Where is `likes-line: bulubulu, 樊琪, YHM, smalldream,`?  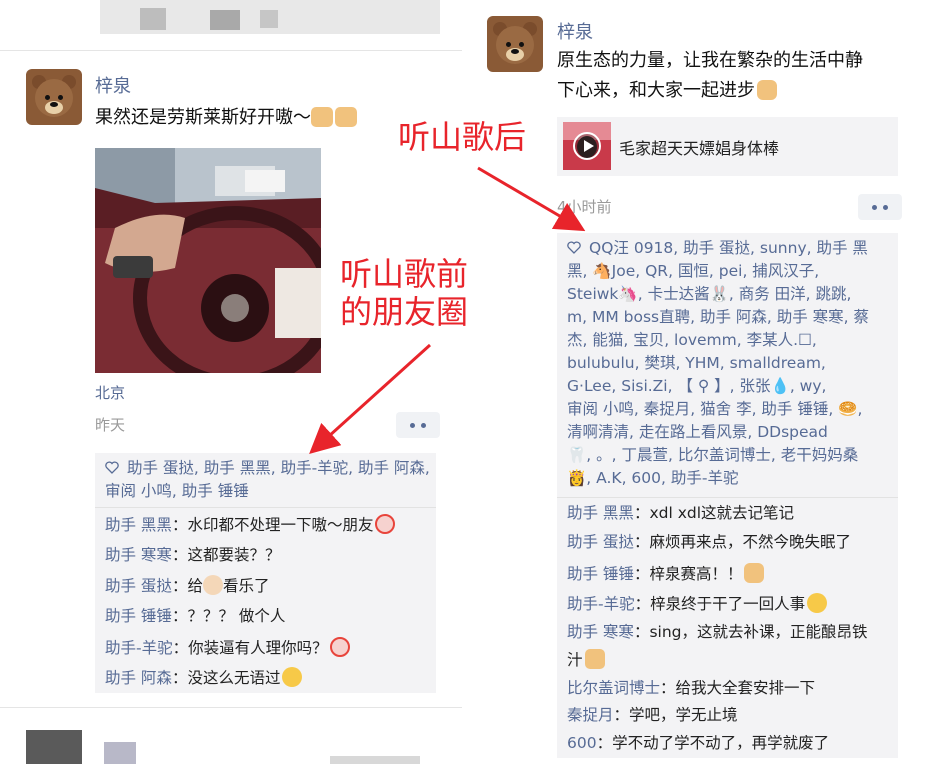 likes-line: bulubulu, 樊琪, YHM, smalldream, is located at coordinates (696, 363).